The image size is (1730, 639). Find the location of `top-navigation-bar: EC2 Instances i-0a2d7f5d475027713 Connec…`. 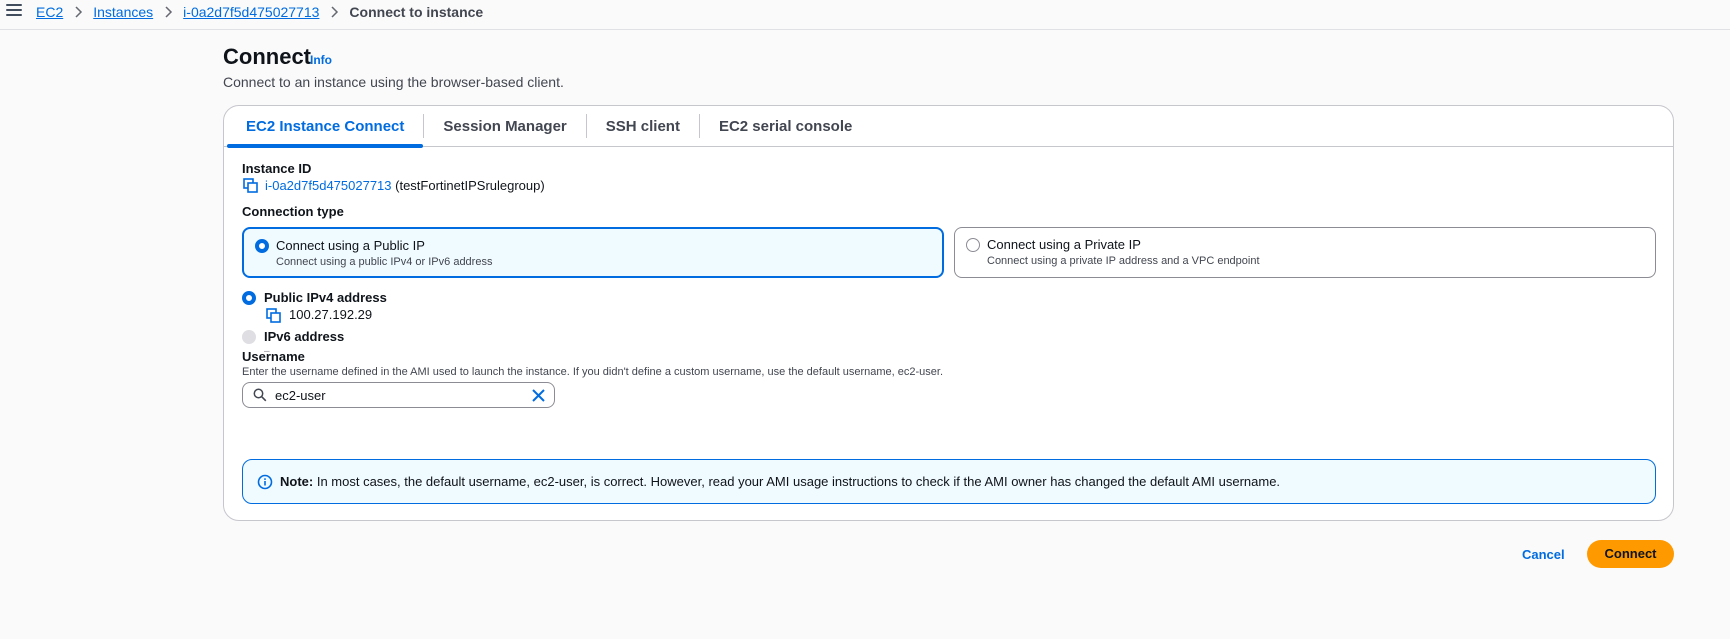

top-navigation-bar: EC2 Instances i-0a2d7f5d475027713 Connec… is located at coordinates (865, 15).